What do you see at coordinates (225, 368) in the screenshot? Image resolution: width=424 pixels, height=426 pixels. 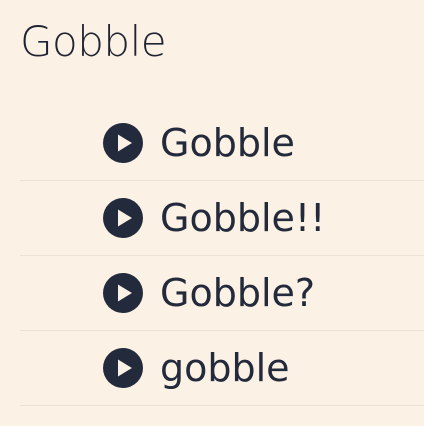 I see `sound-label: gobble` at bounding box center [225, 368].